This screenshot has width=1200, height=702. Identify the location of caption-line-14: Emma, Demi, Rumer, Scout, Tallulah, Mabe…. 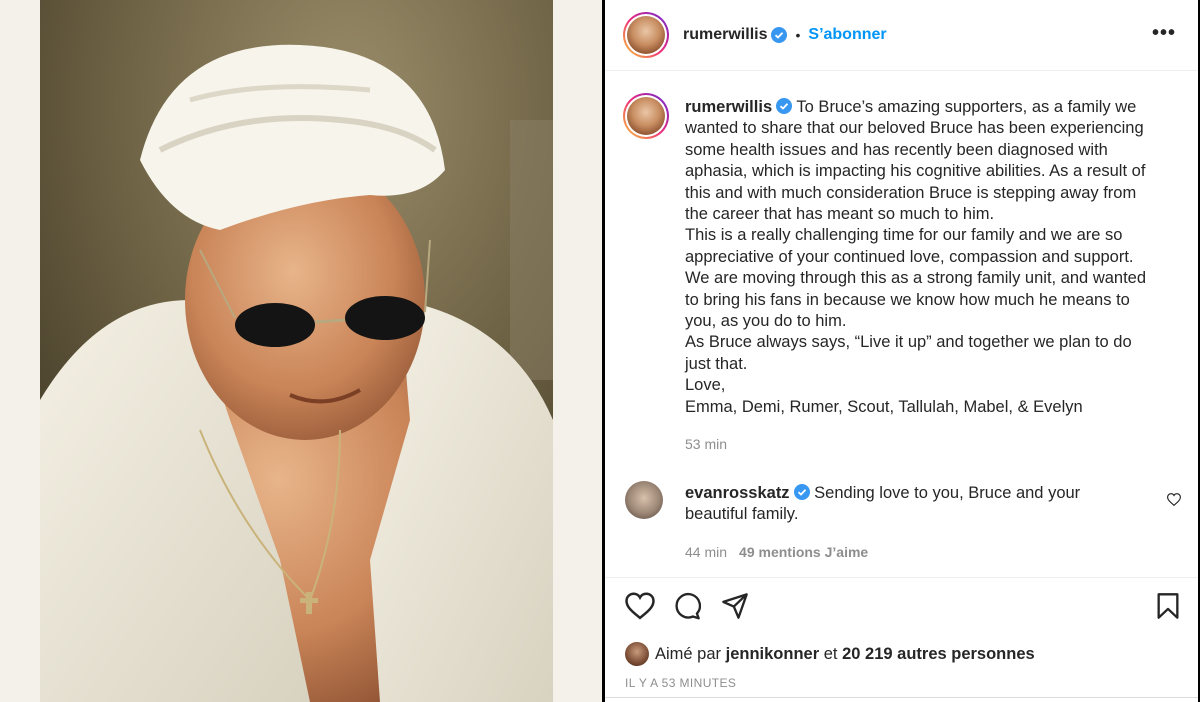
(884, 406).